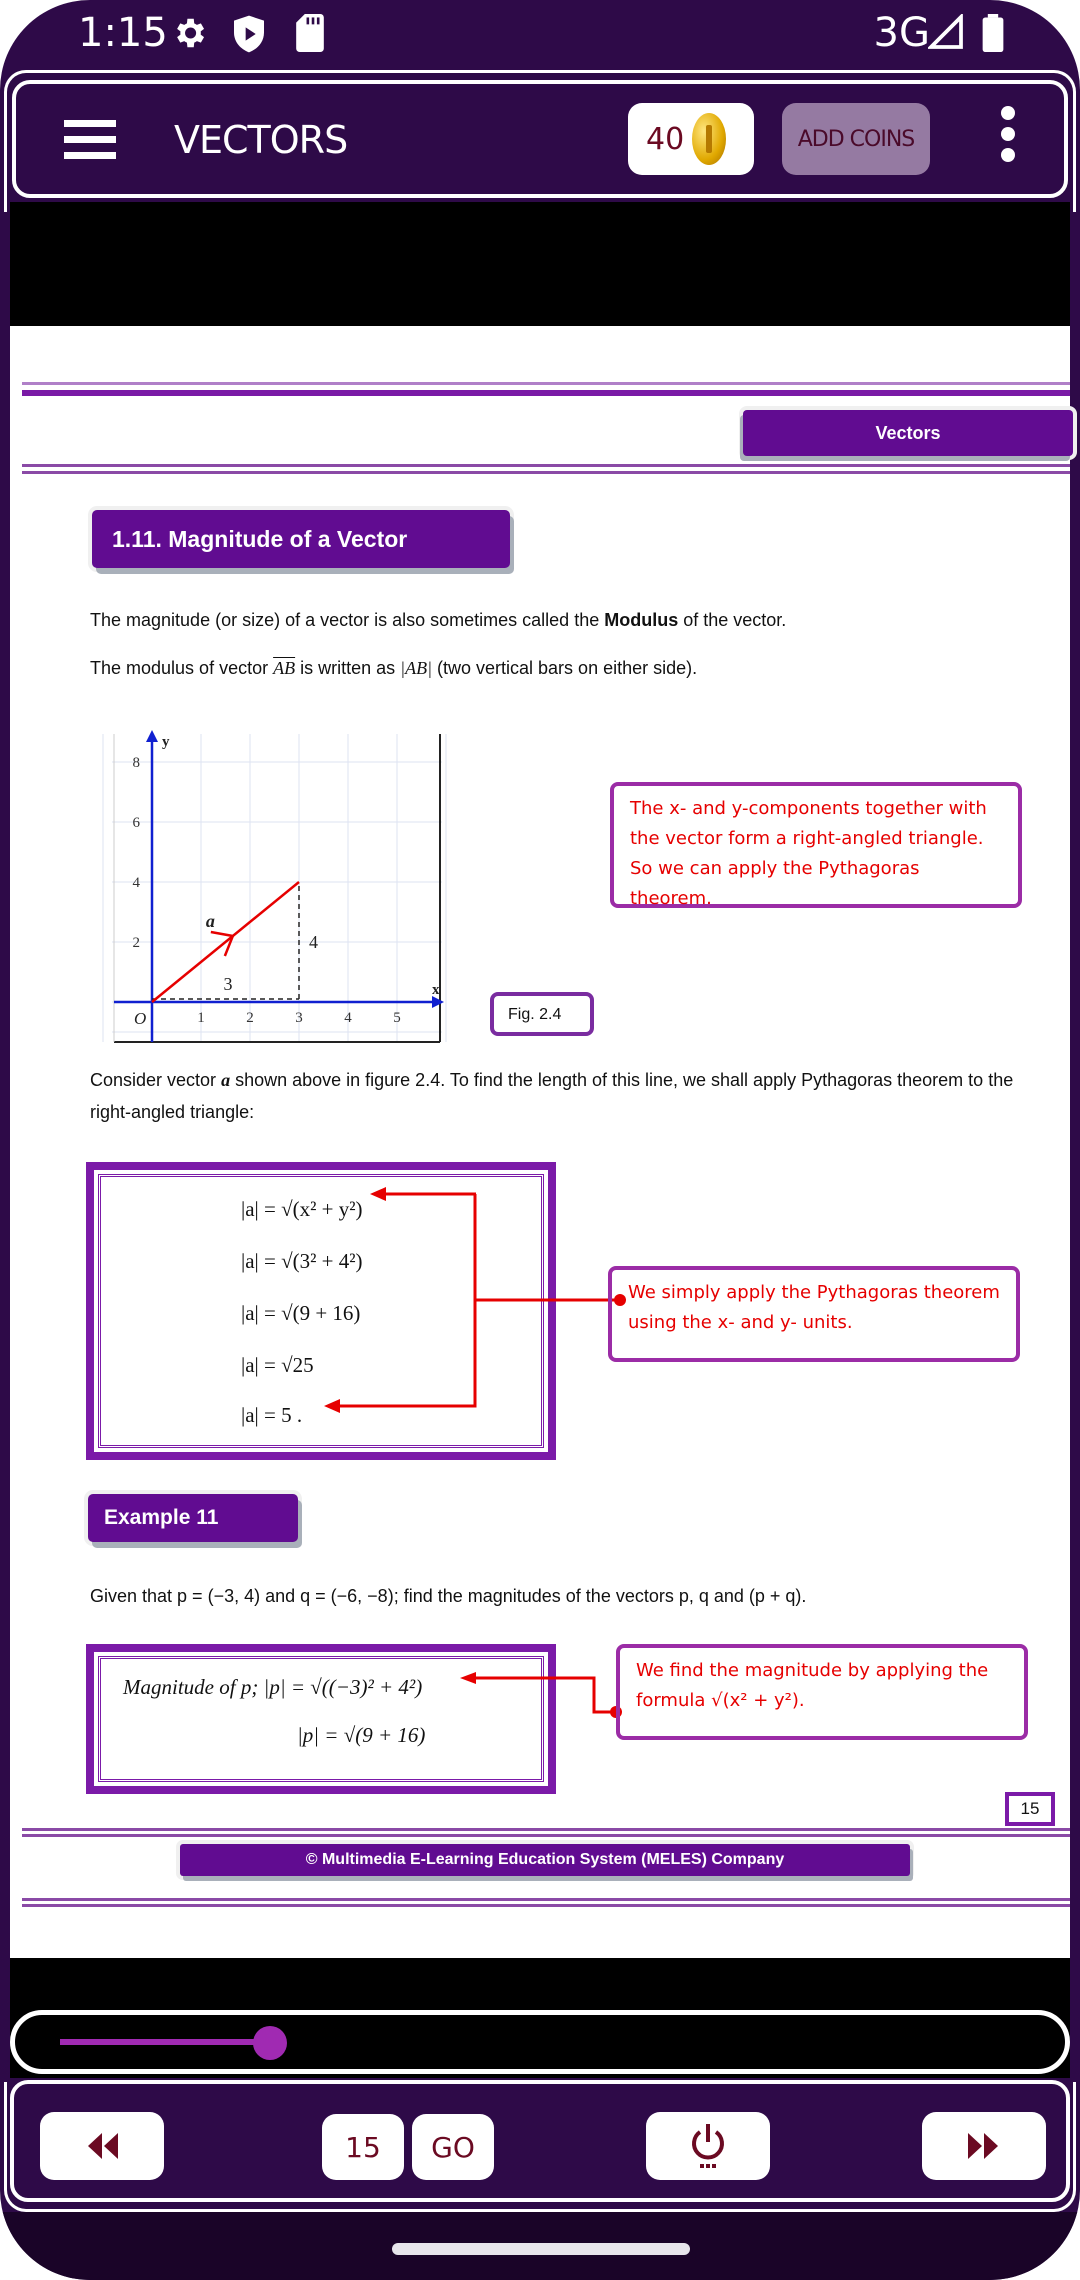 The width and height of the screenshot is (1080, 2280). Describe the element at coordinates (1030, 1809) in the screenshot. I see `page-number: 15` at that location.